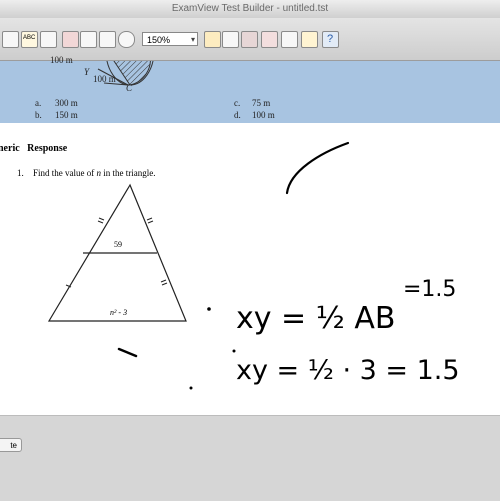  Describe the element at coordinates (330, 39) in the screenshot. I see `help-icon: ?` at that location.